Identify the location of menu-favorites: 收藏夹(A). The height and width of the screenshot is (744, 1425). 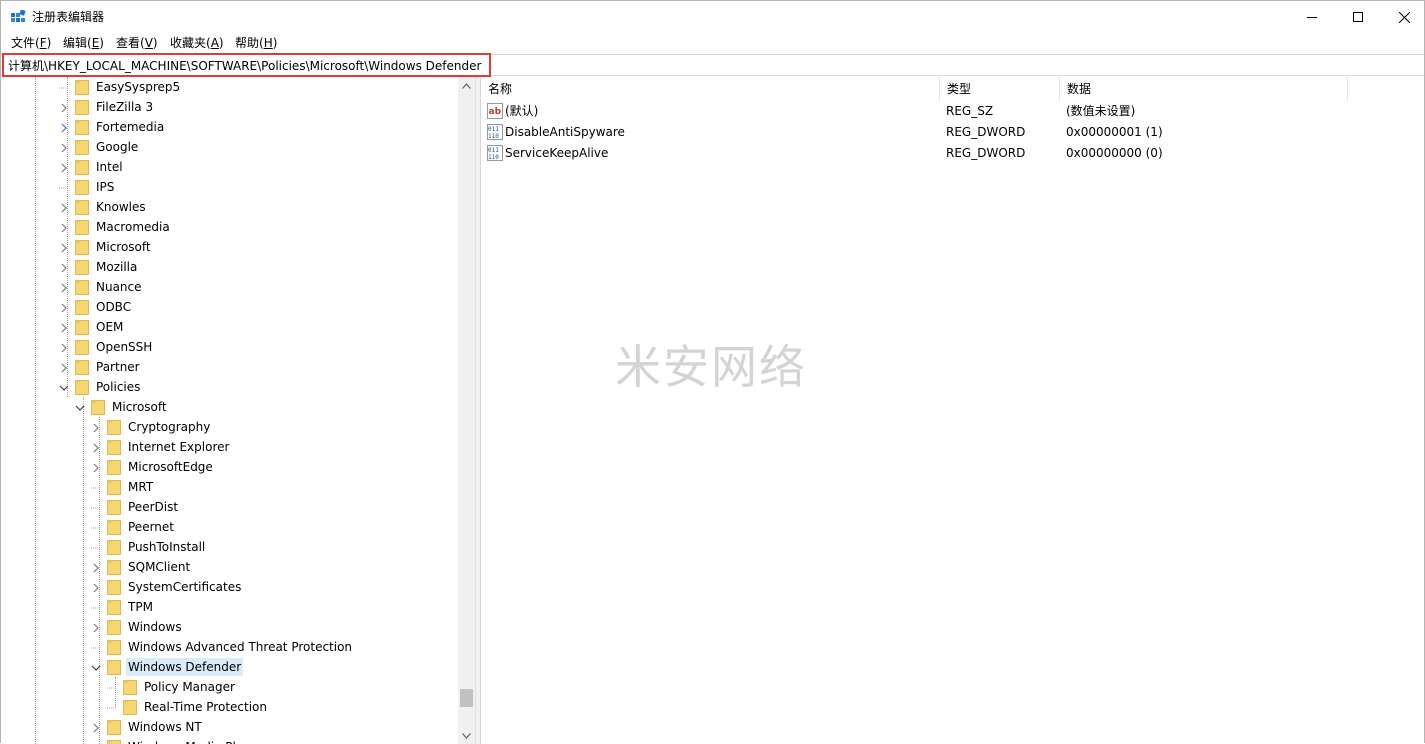
(197, 43).